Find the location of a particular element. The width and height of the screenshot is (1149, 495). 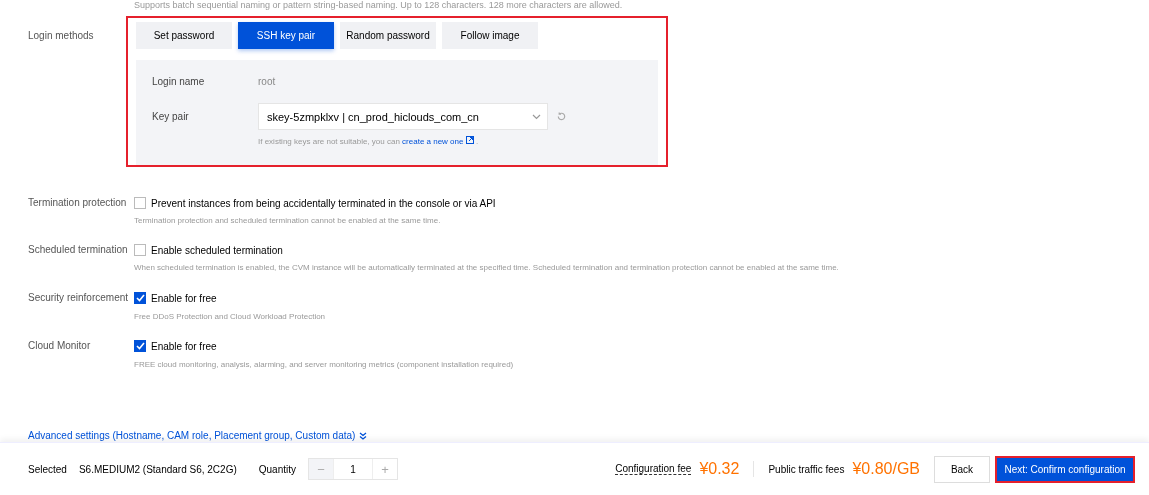

field-label: Scheduled termination is located at coordinates (78, 249).